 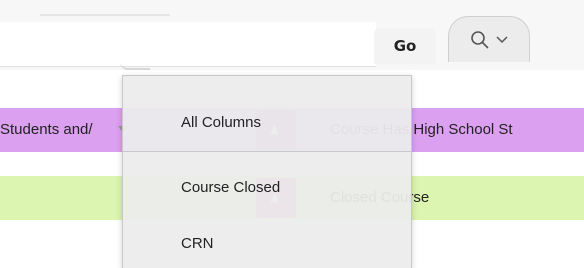 What do you see at coordinates (267, 187) in the screenshot?
I see `menu-item-course-closed: Course Closed` at bounding box center [267, 187].